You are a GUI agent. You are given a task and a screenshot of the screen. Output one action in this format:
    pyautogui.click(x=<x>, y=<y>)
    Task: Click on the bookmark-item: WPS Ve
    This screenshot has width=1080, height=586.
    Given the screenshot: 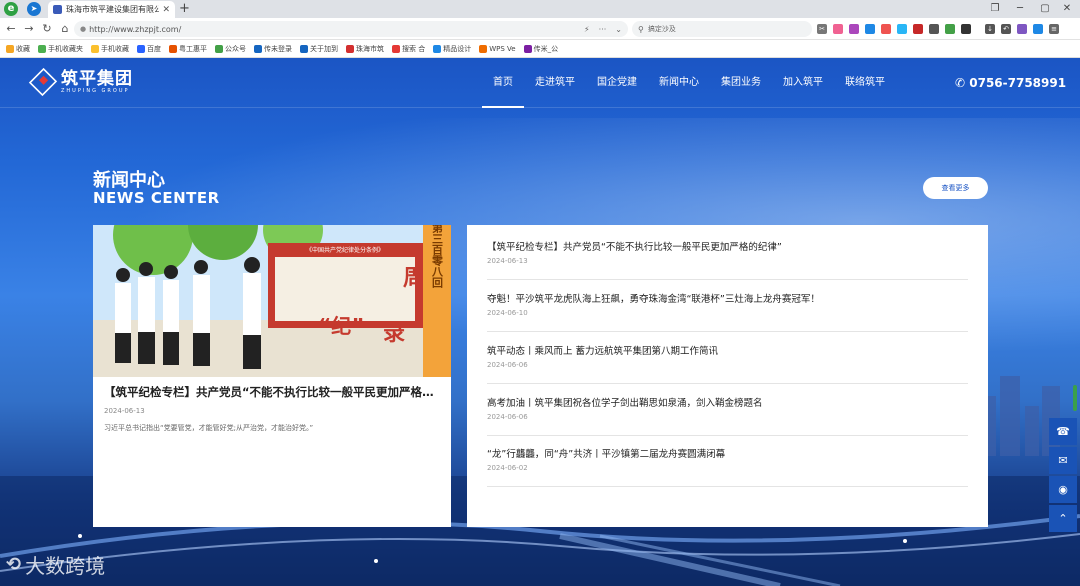 What is the action you would take?
    pyautogui.click(x=497, y=48)
    